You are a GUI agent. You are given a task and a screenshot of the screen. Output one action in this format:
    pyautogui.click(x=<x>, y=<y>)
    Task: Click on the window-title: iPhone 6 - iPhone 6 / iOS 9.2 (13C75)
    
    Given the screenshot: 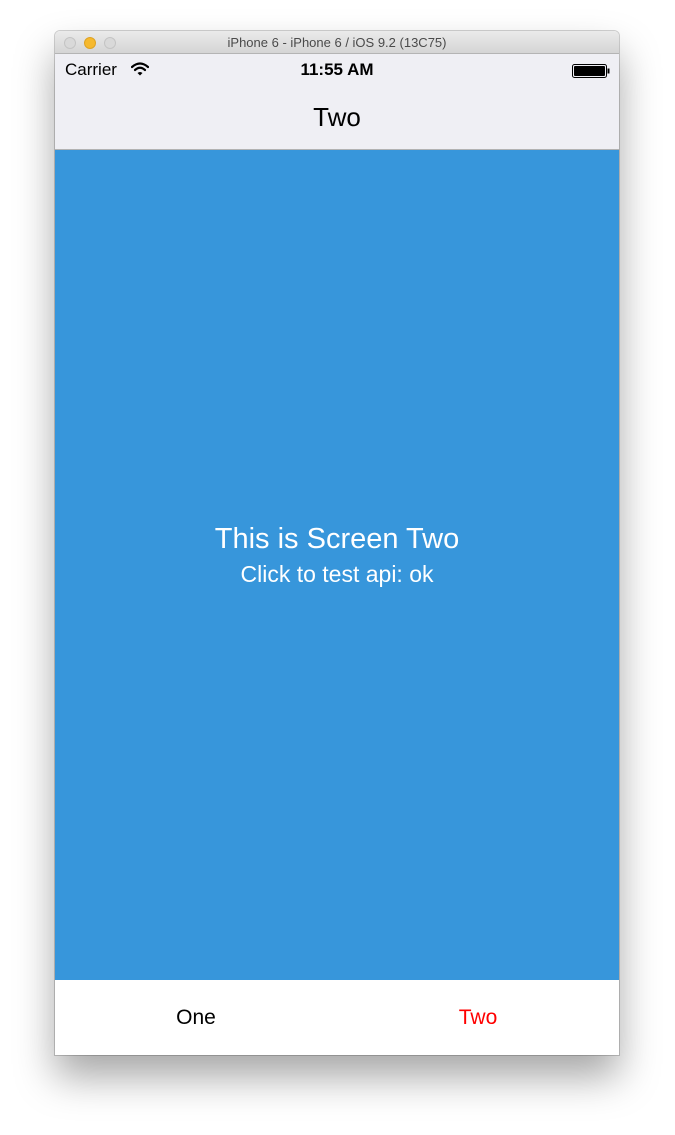 What is the action you would take?
    pyautogui.click(x=337, y=42)
    